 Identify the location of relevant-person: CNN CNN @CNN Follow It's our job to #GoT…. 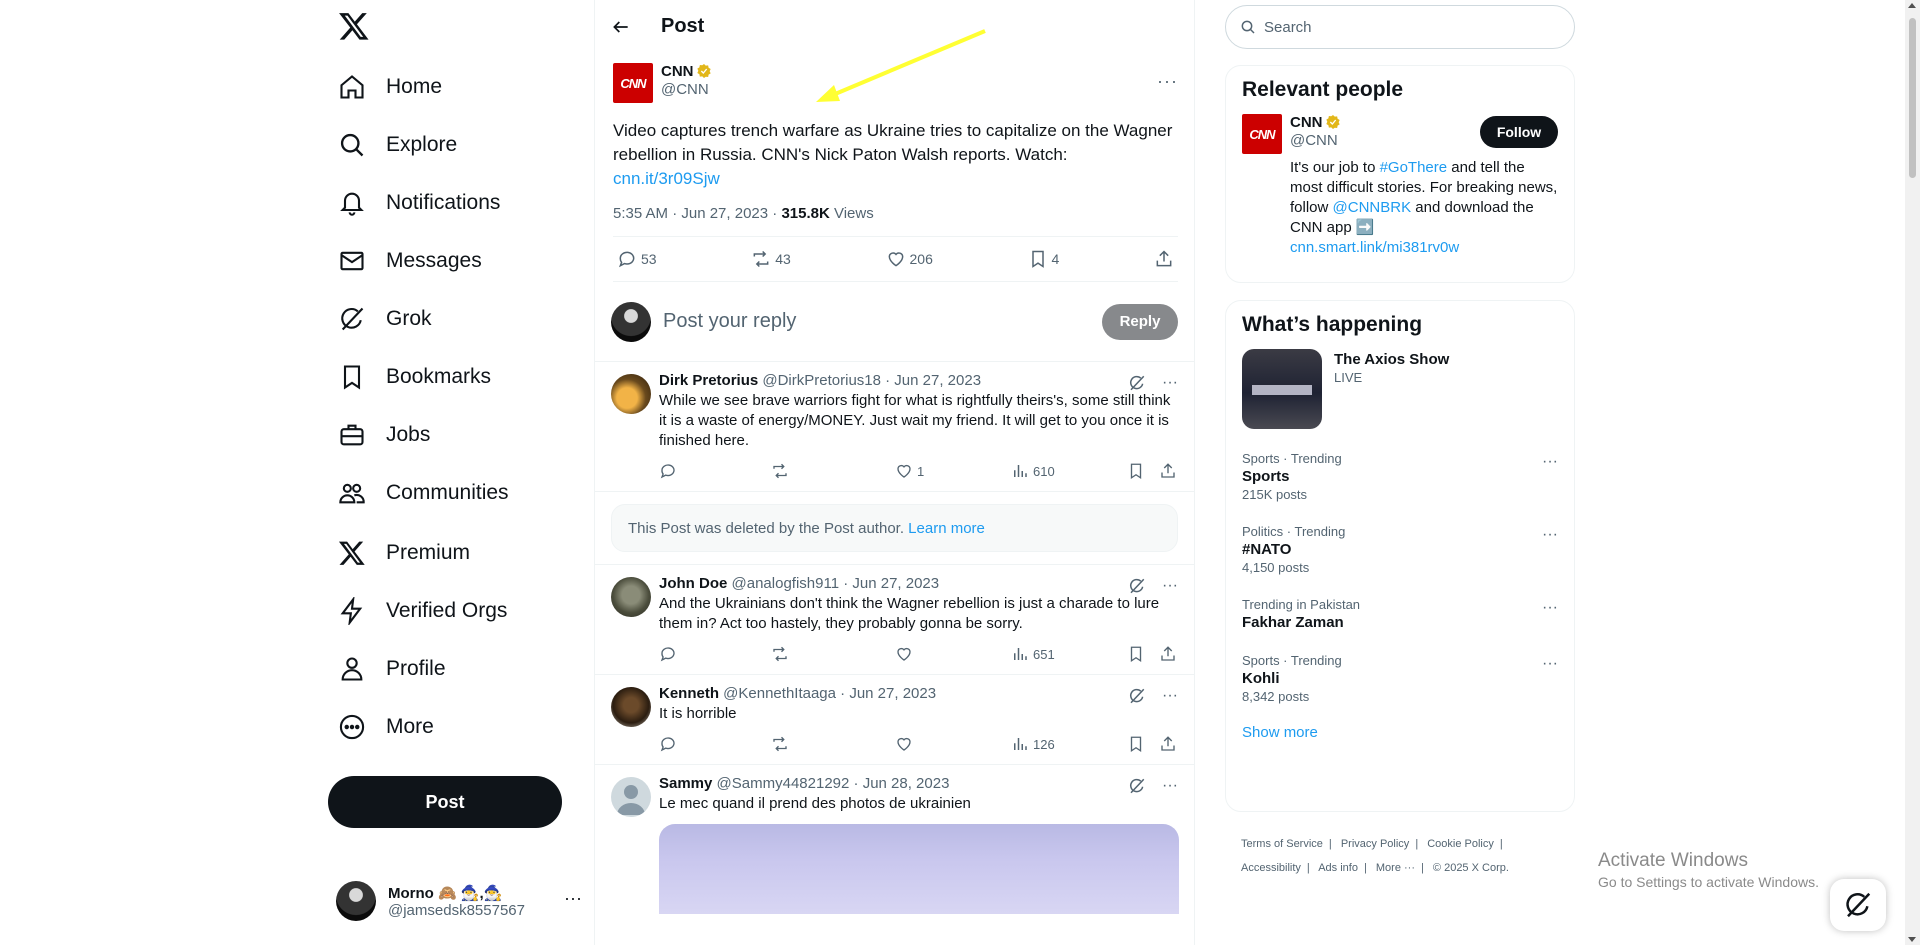
(1400, 186).